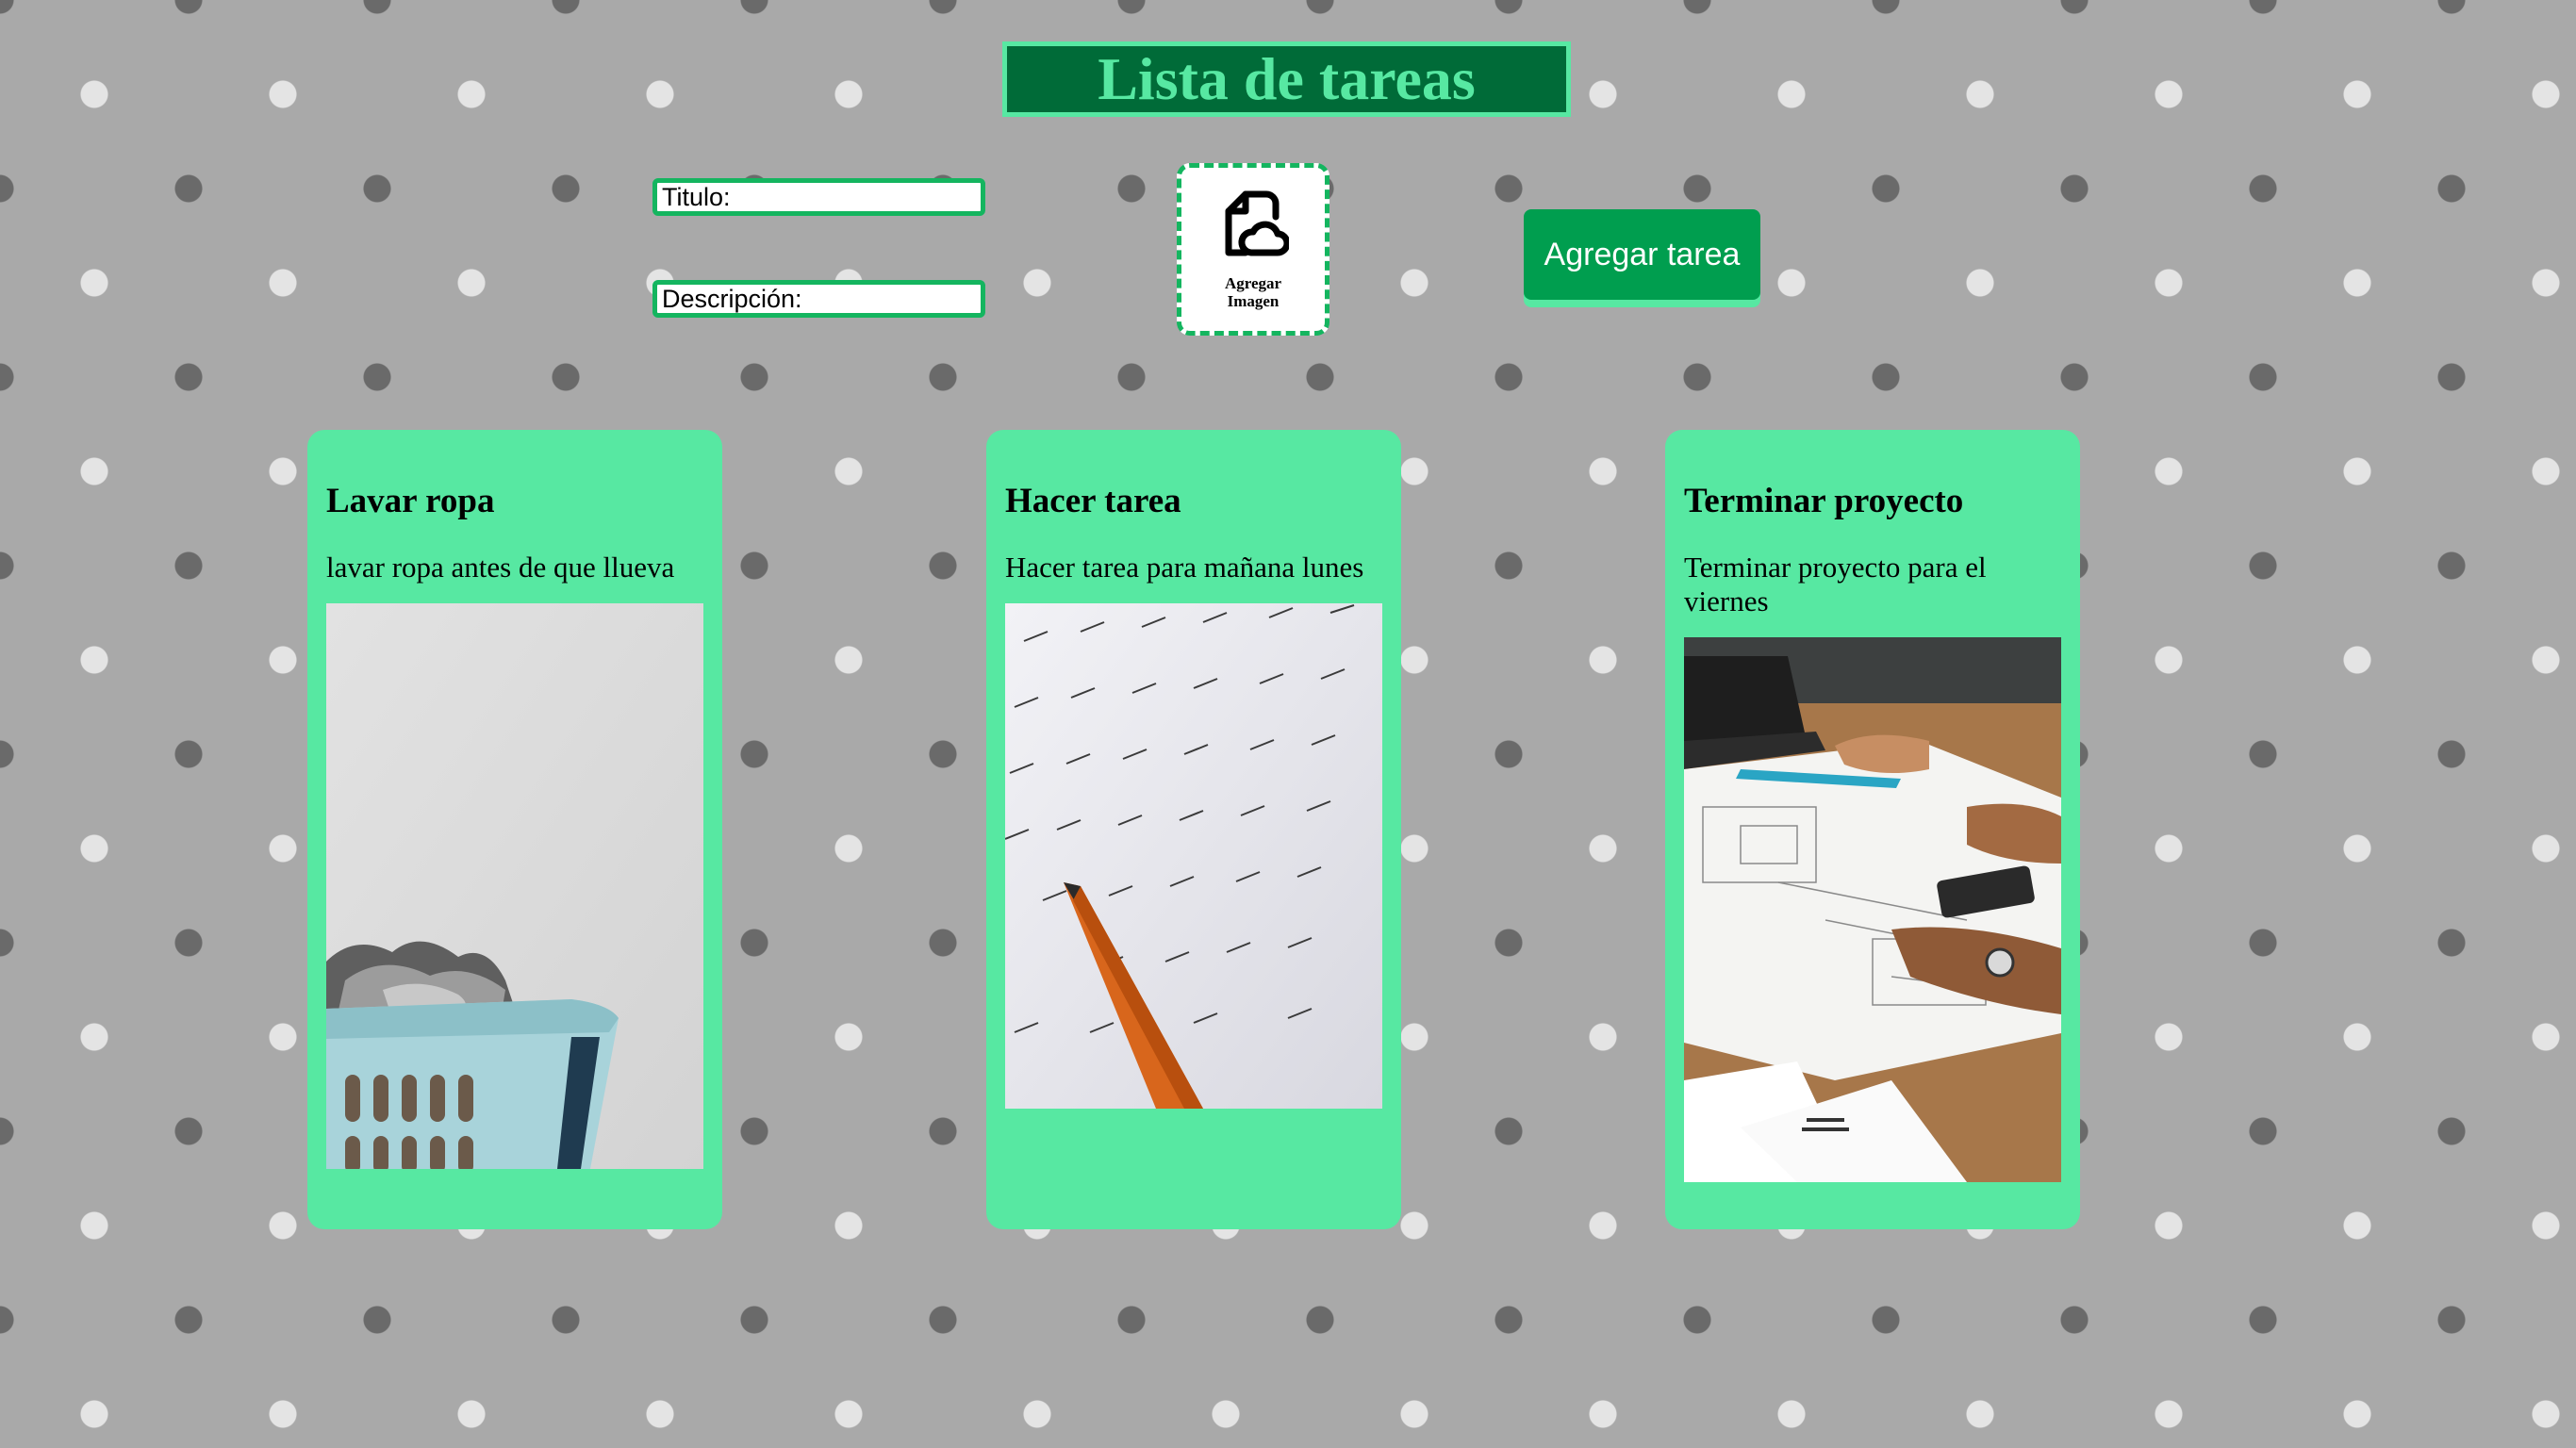 The image size is (2576, 1448). I want to click on task-description: lavar ropa antes de que llueva, so click(500, 567).